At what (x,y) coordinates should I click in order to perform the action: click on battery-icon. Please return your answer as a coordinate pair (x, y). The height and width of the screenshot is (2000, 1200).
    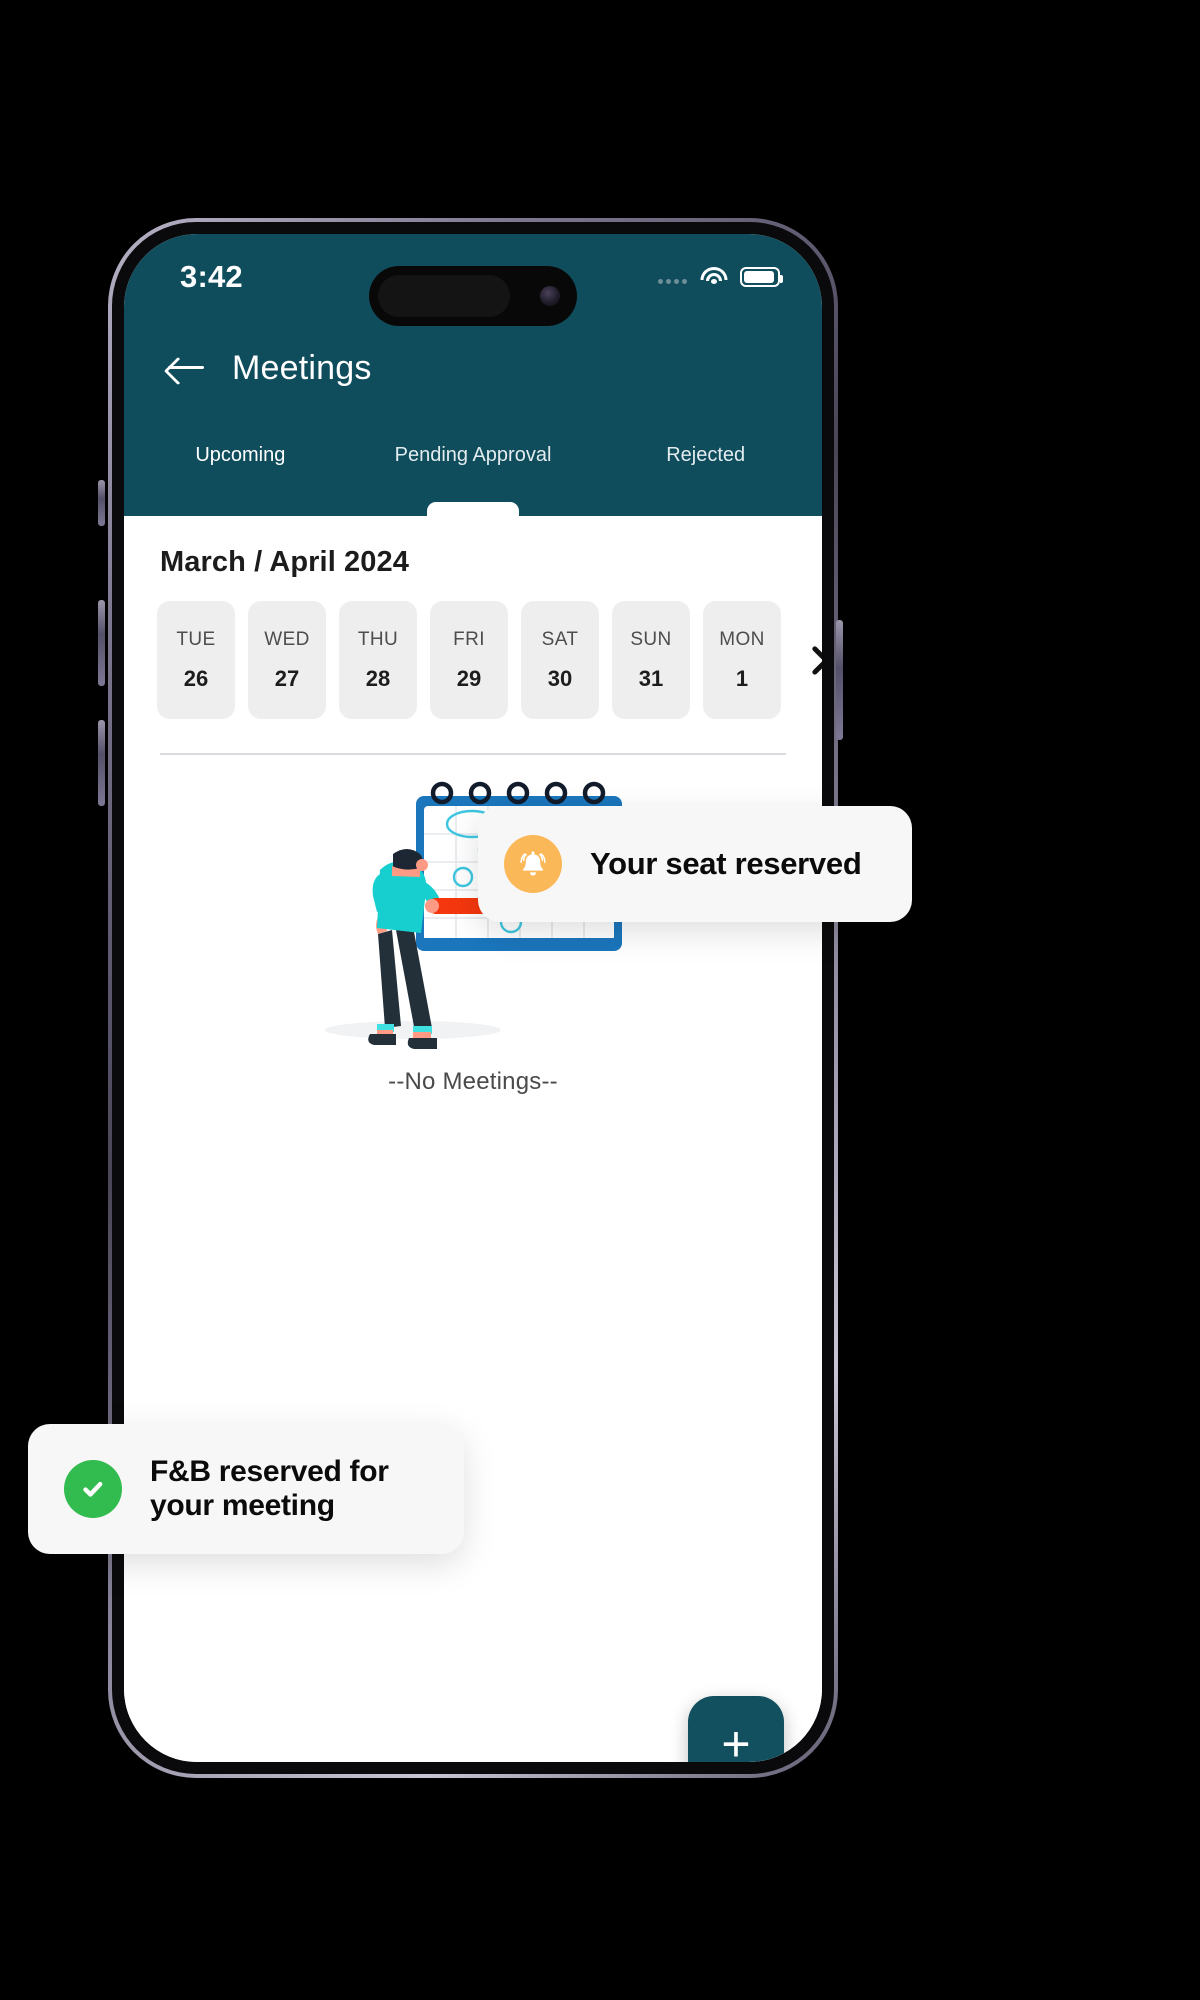
    Looking at the image, I should click on (761, 277).